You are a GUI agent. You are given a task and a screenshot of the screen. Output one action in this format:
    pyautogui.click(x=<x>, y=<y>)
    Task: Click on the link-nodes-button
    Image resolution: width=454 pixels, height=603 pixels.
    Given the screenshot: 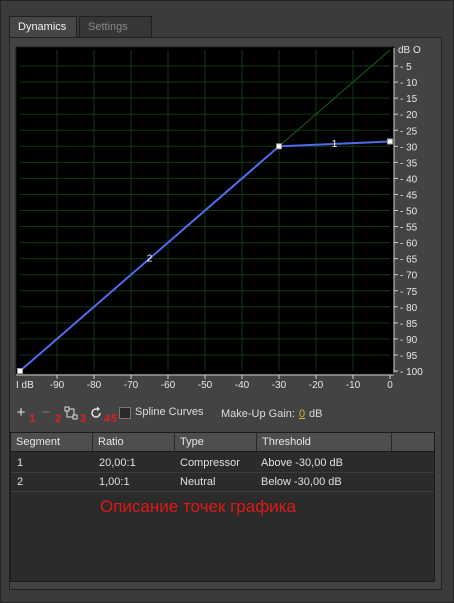 What is the action you would take?
    pyautogui.click(x=71, y=413)
    